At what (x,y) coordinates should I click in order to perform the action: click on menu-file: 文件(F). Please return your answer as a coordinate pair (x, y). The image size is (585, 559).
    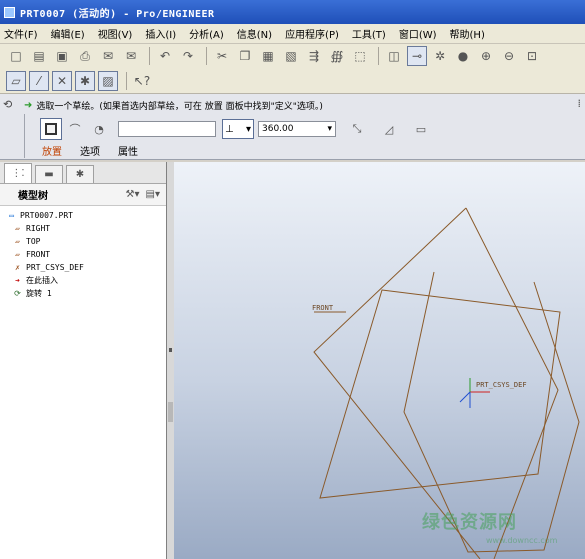
    Looking at the image, I should click on (21, 33).